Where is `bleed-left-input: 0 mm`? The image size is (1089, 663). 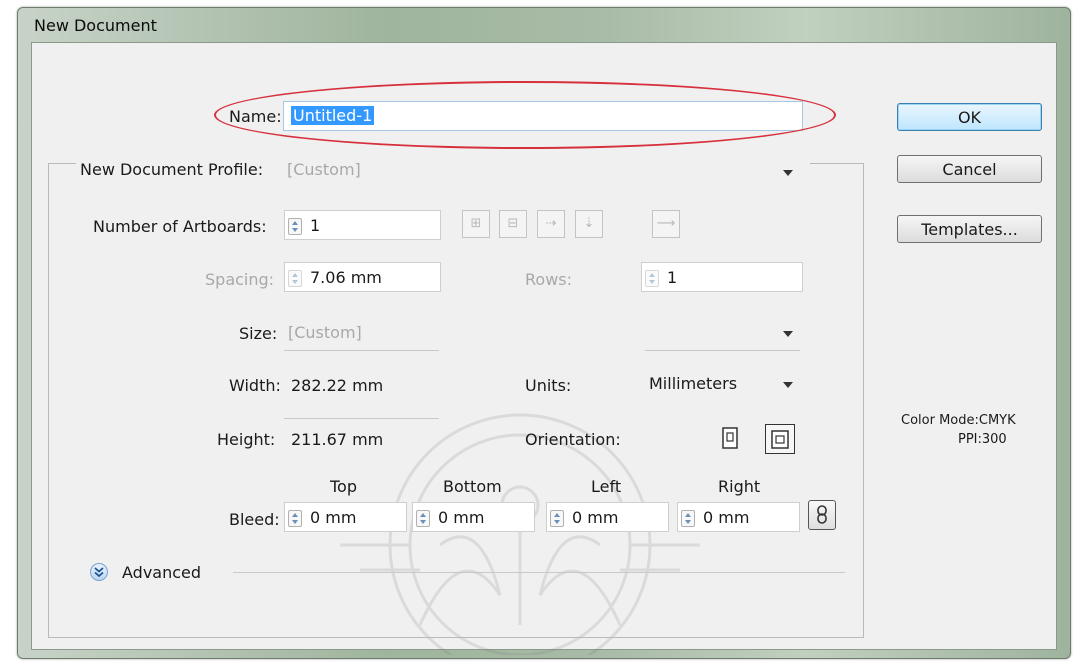
bleed-left-input: 0 mm is located at coordinates (607, 517).